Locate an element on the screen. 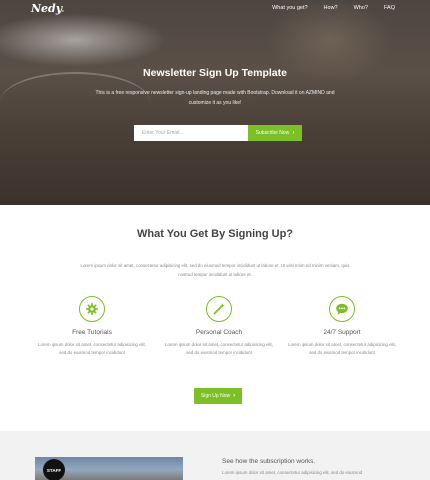 This screenshot has width=430, height=480. feature-title: Personal Coach is located at coordinates (219, 332).